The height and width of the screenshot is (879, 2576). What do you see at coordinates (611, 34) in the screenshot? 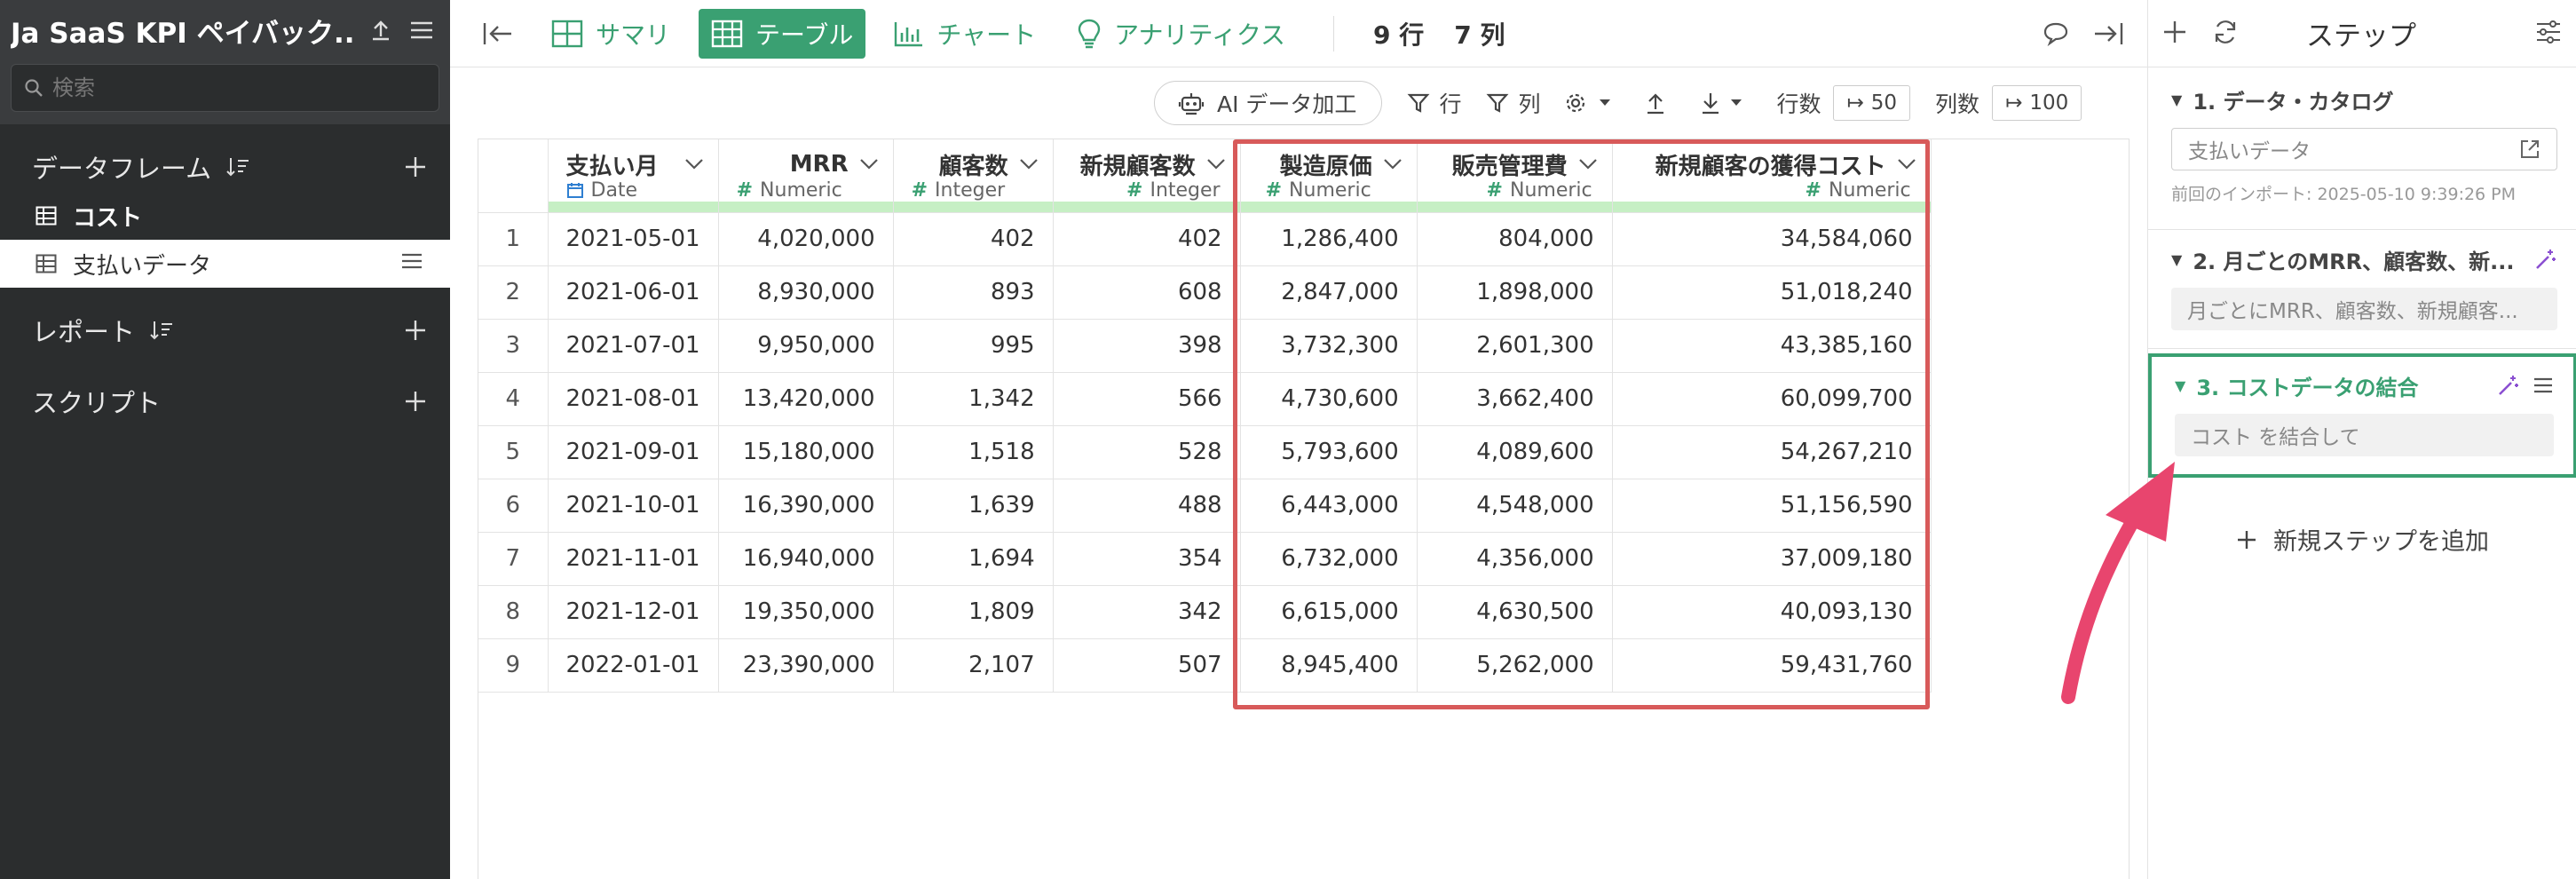
I see `tab-summary: サマリ` at bounding box center [611, 34].